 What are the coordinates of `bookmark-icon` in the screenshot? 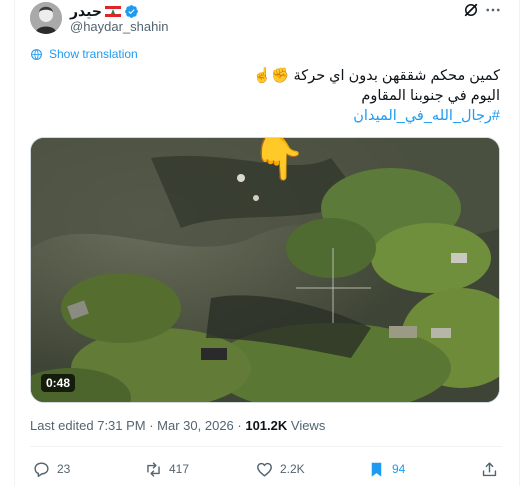 It's located at (376, 469).